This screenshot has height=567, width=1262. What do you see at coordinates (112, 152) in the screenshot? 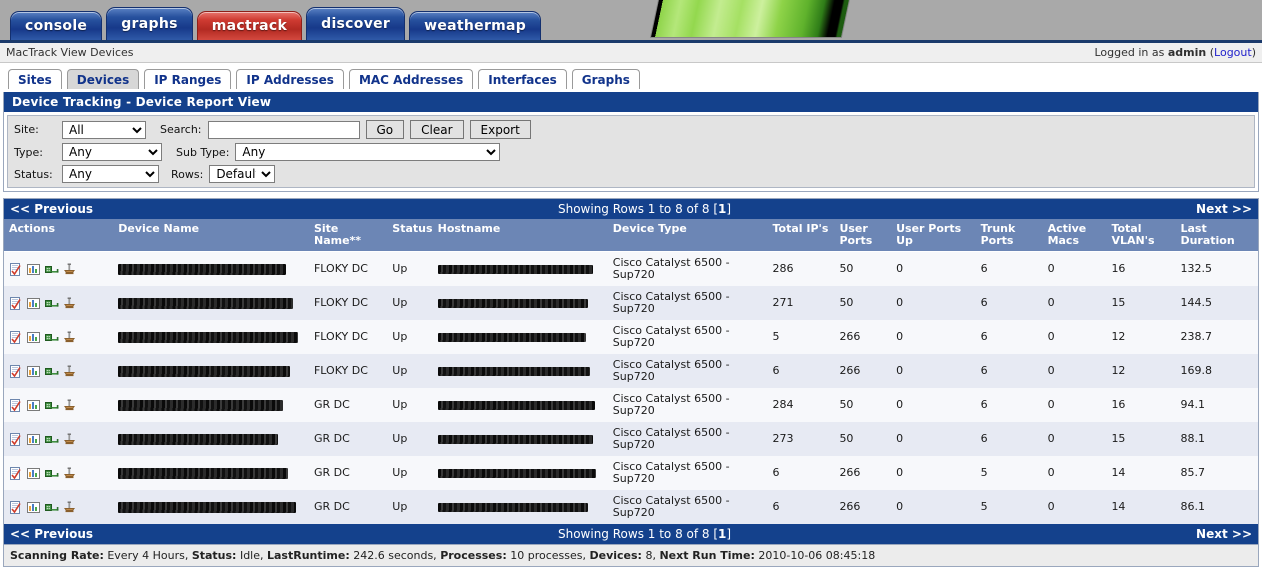
I see `type-select: Any` at bounding box center [112, 152].